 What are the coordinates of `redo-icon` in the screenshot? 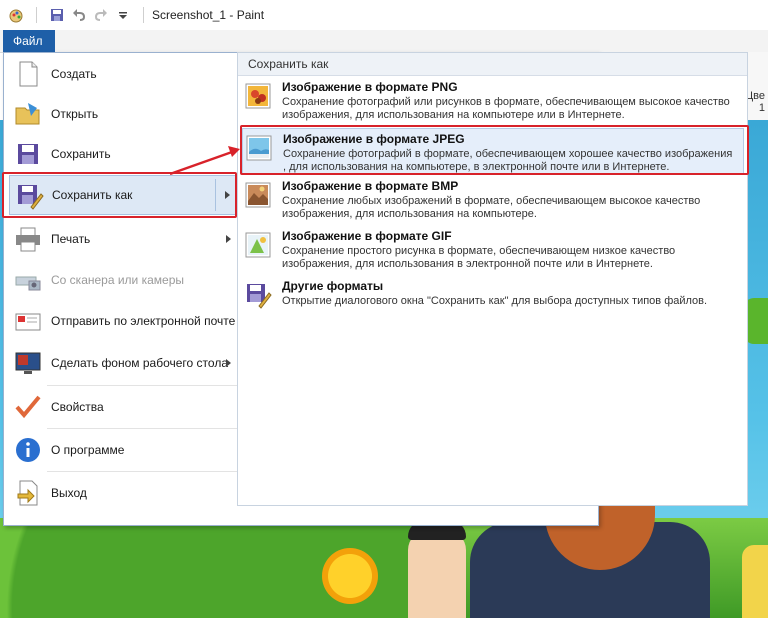 It's located at (101, 15).